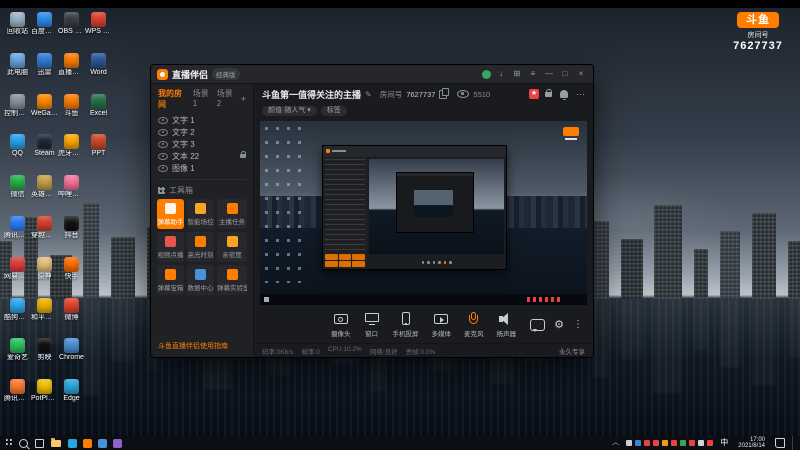  I want to click on source-item: 文字 1, so click(202, 120).